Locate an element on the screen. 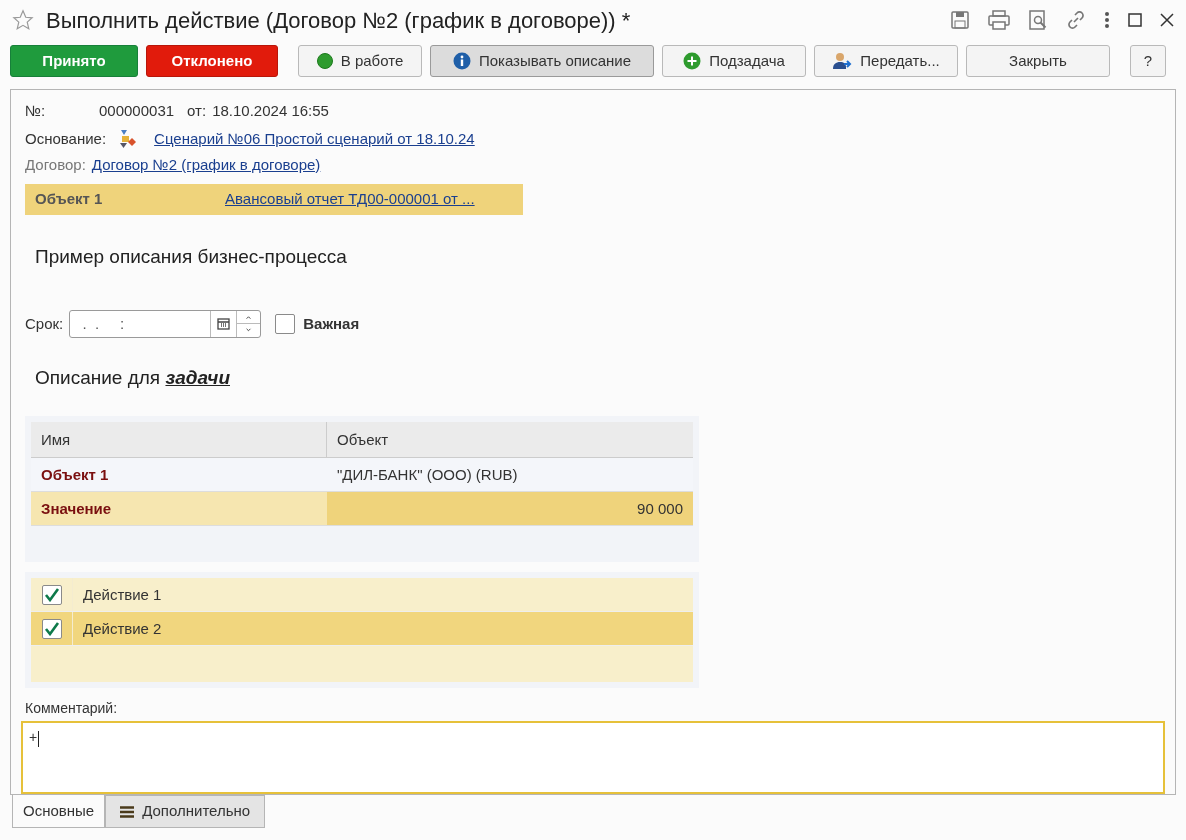 The image size is (1186, 840). info-icon is located at coordinates (461, 61).